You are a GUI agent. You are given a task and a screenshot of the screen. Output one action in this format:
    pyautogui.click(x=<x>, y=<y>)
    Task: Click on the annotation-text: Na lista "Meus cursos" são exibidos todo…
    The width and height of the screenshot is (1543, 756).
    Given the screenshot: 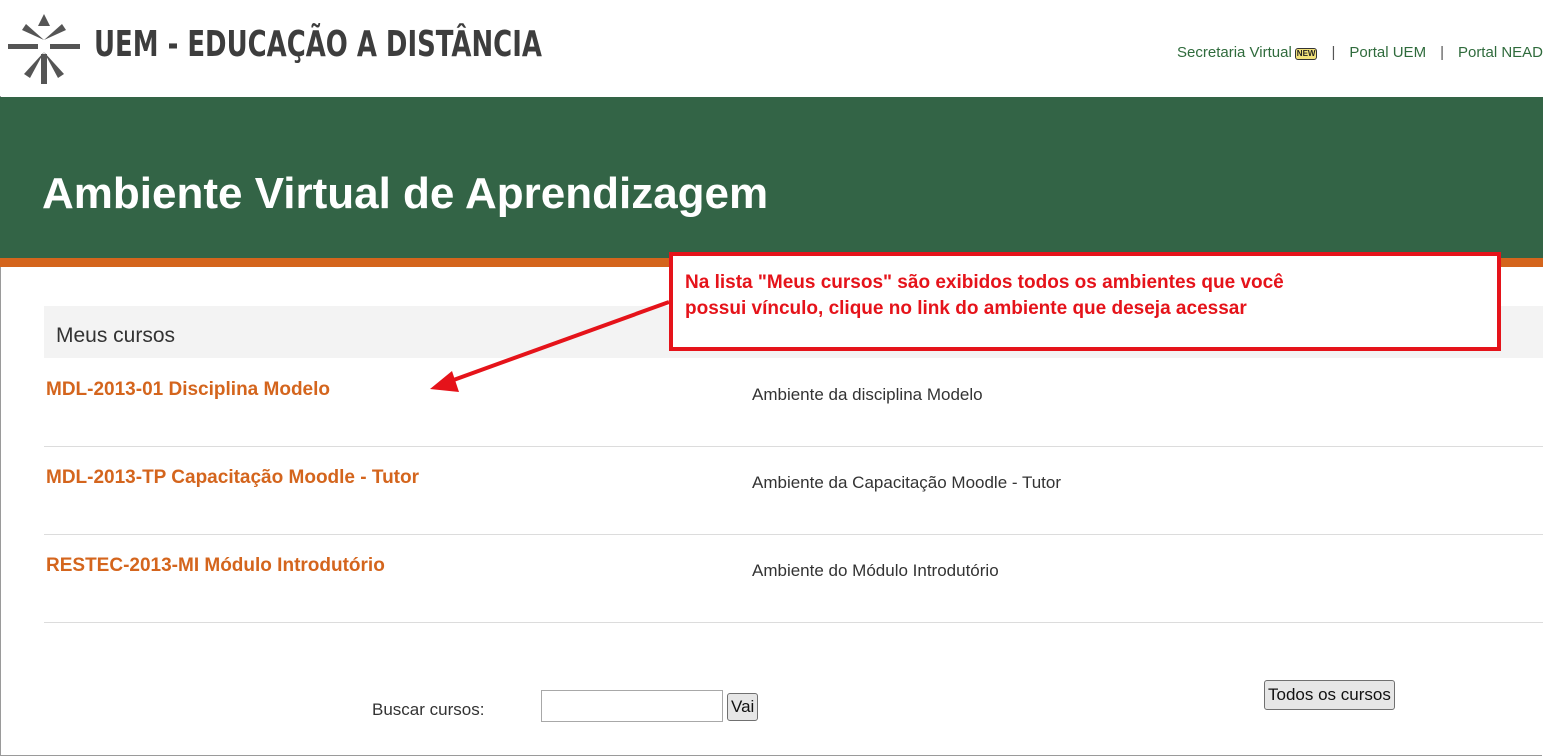 What is the action you would take?
    pyautogui.click(x=1089, y=296)
    